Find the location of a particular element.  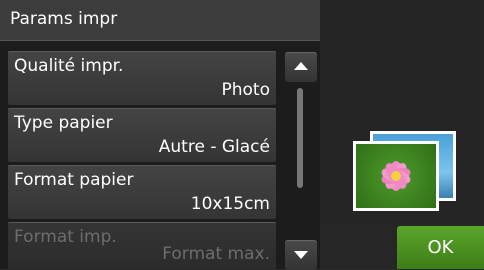

setting-label: Qualité impr. is located at coordinates (69, 66).